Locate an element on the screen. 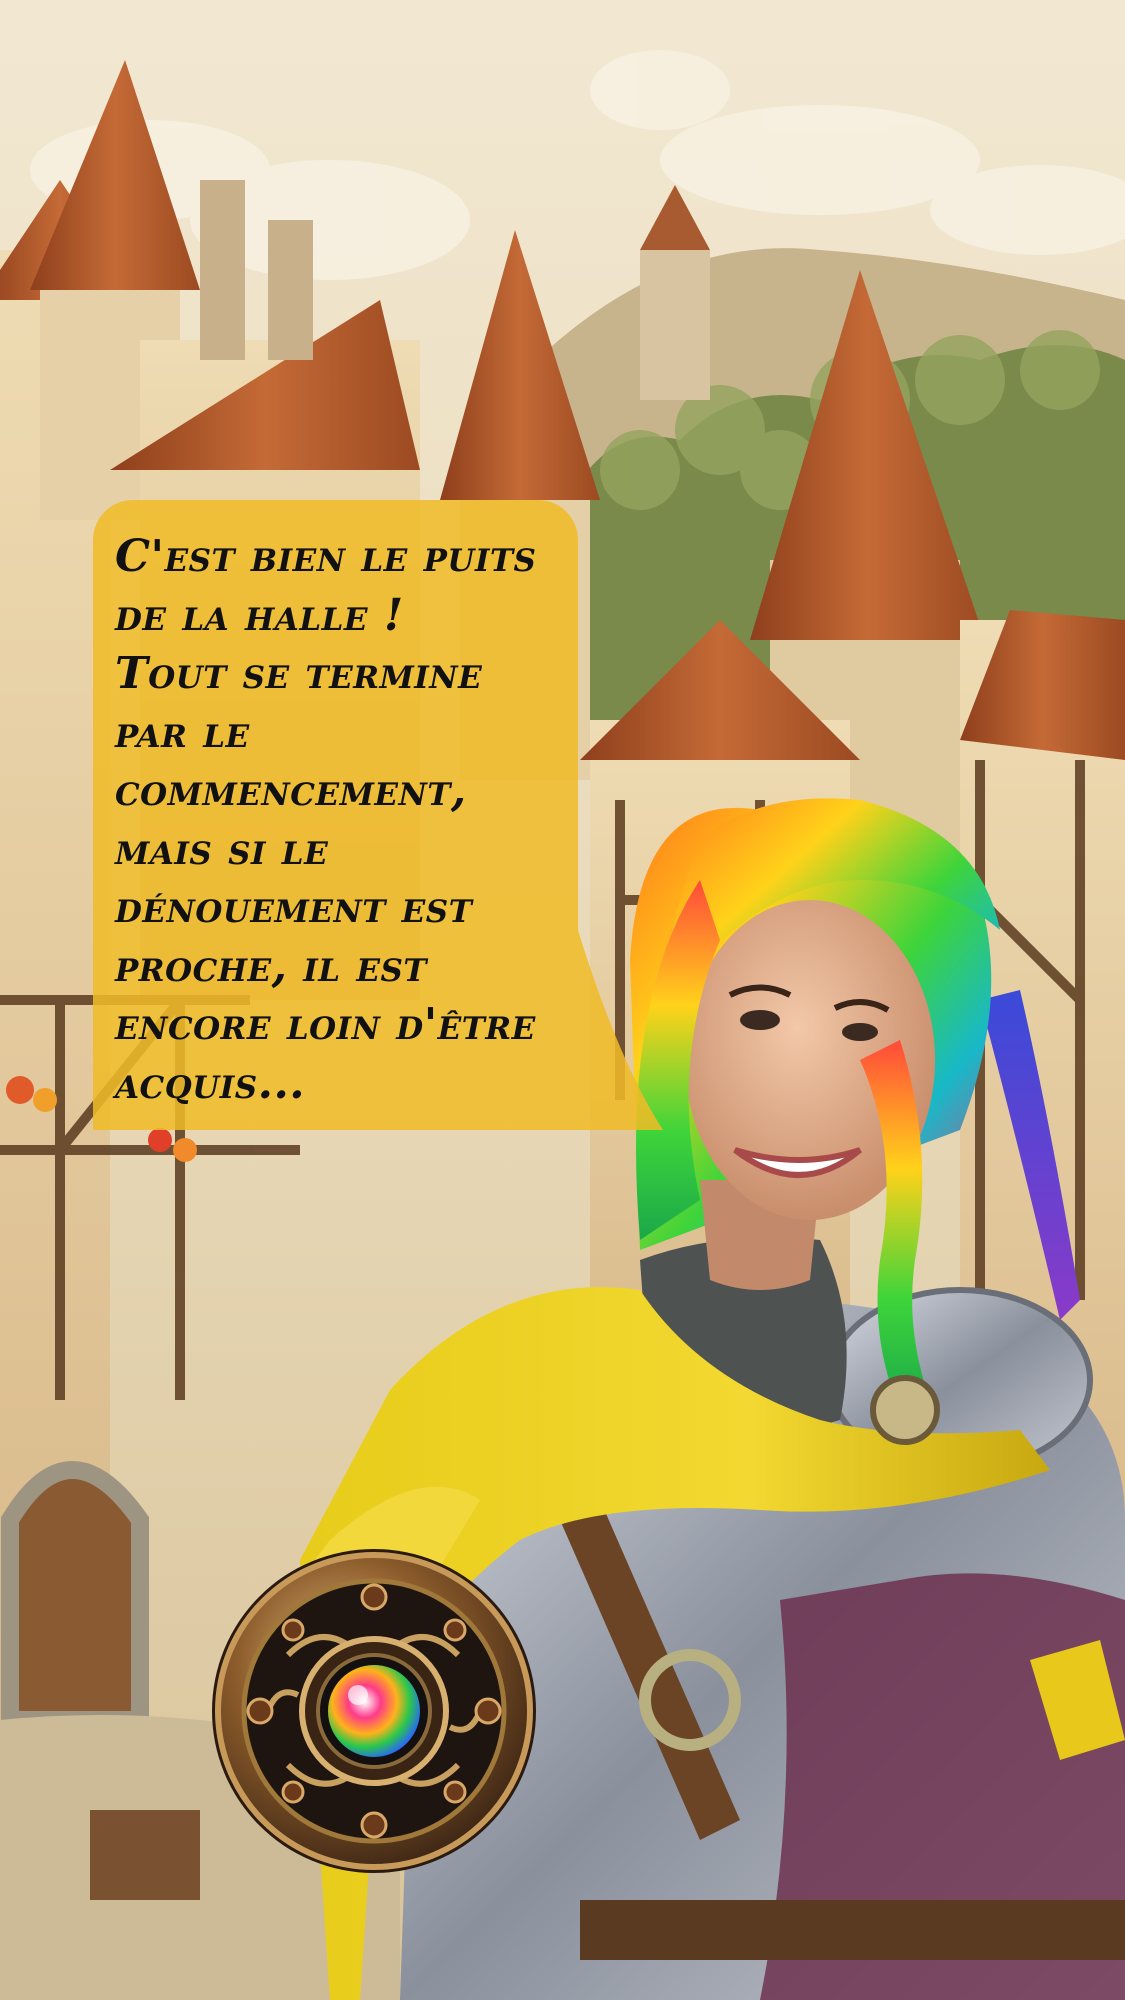  rainbow-gem-medallion-icon is located at coordinates (374, 1711).